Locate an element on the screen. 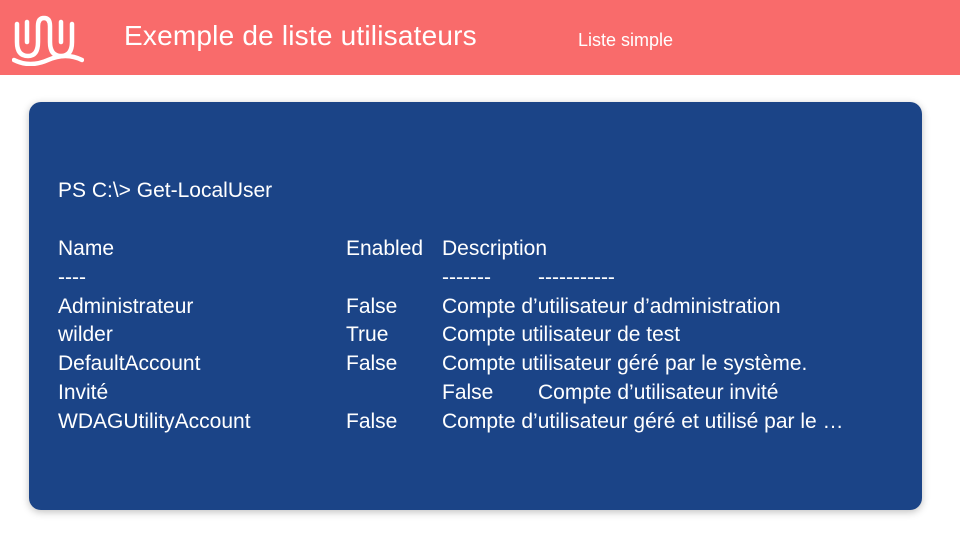  row-enabled: True is located at coordinates (367, 334).